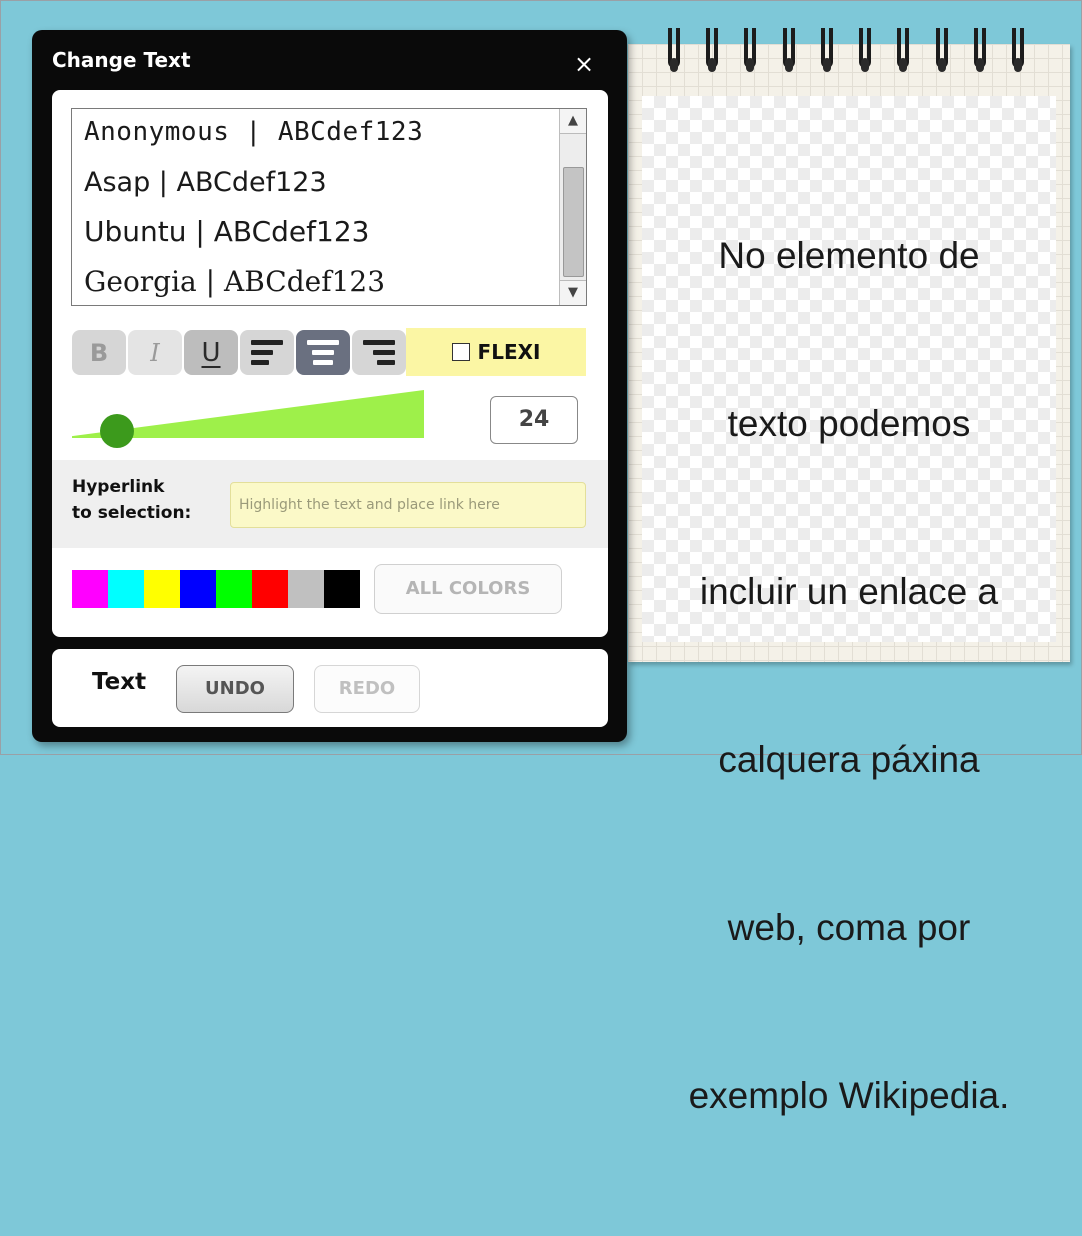 Image resolution: width=1082 pixels, height=1236 pixels. I want to click on font-size-value: 24, so click(534, 420).